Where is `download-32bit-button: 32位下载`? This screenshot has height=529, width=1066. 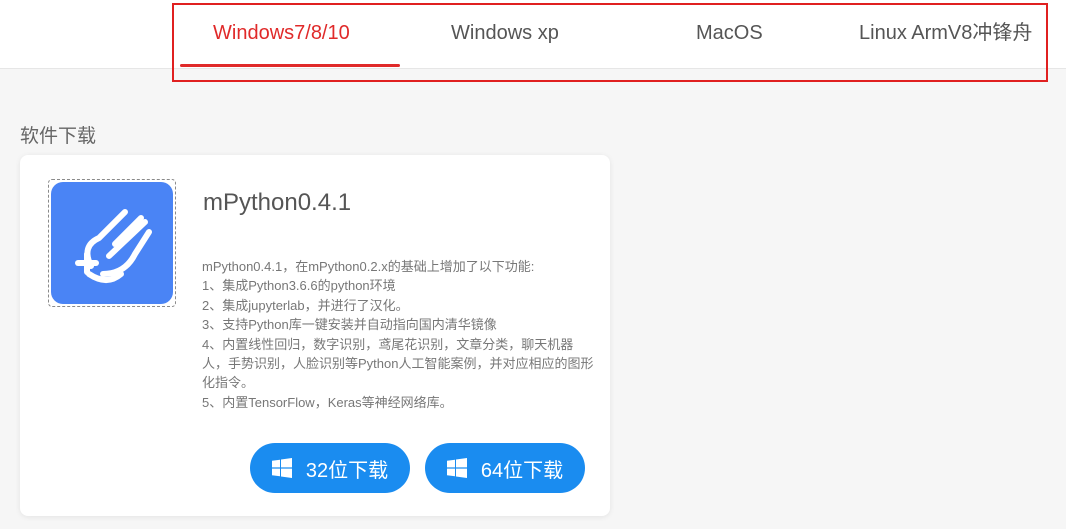
download-32bit-button: 32位下载 is located at coordinates (330, 468).